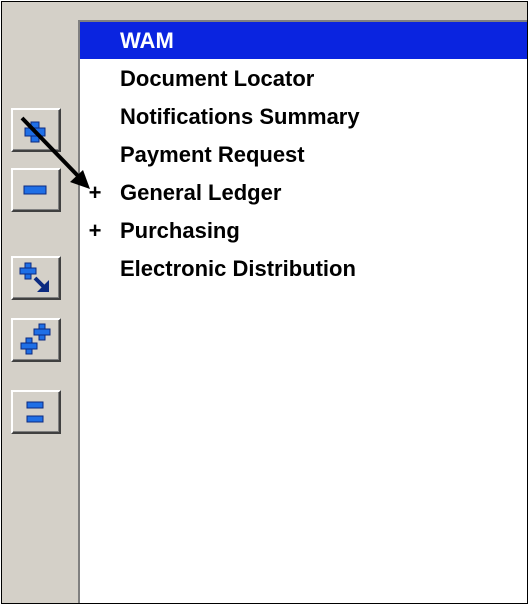 The width and height of the screenshot is (531, 607). I want to click on expand-button, so click(36, 130).